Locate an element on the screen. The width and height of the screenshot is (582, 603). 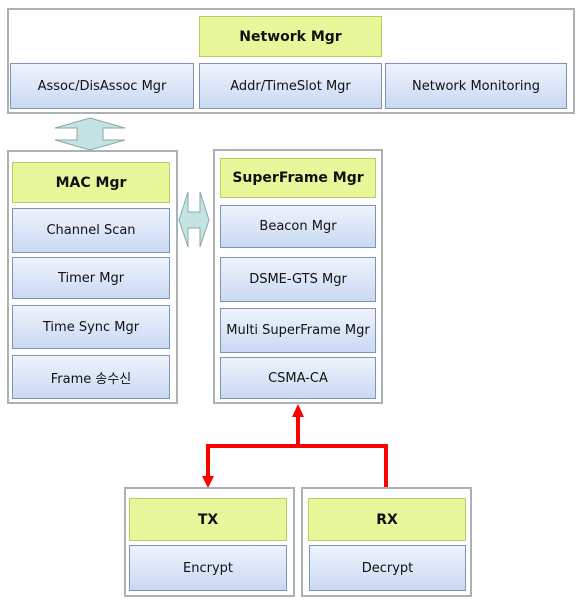
vertical-bidirectional-arrow is located at coordinates (90, 134).